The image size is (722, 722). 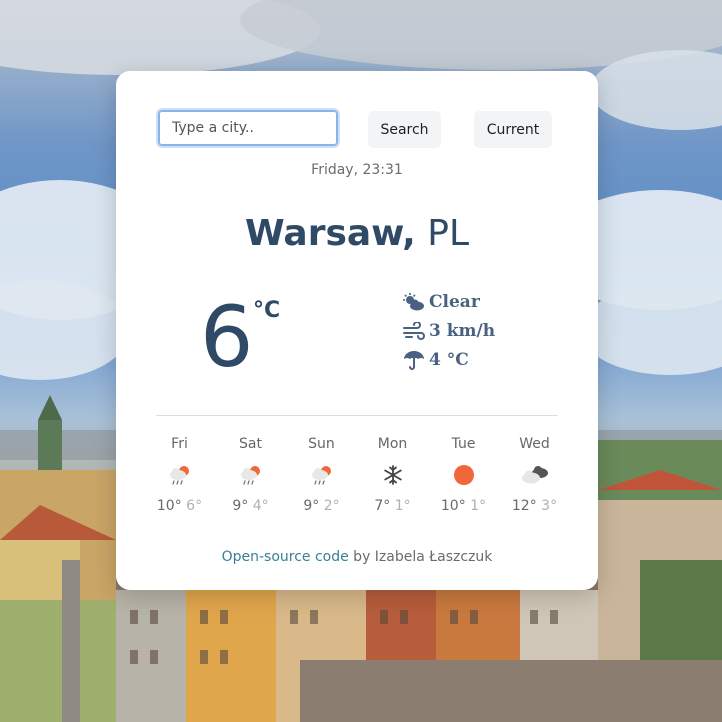 I want to click on wind-icon, so click(x=414, y=331).